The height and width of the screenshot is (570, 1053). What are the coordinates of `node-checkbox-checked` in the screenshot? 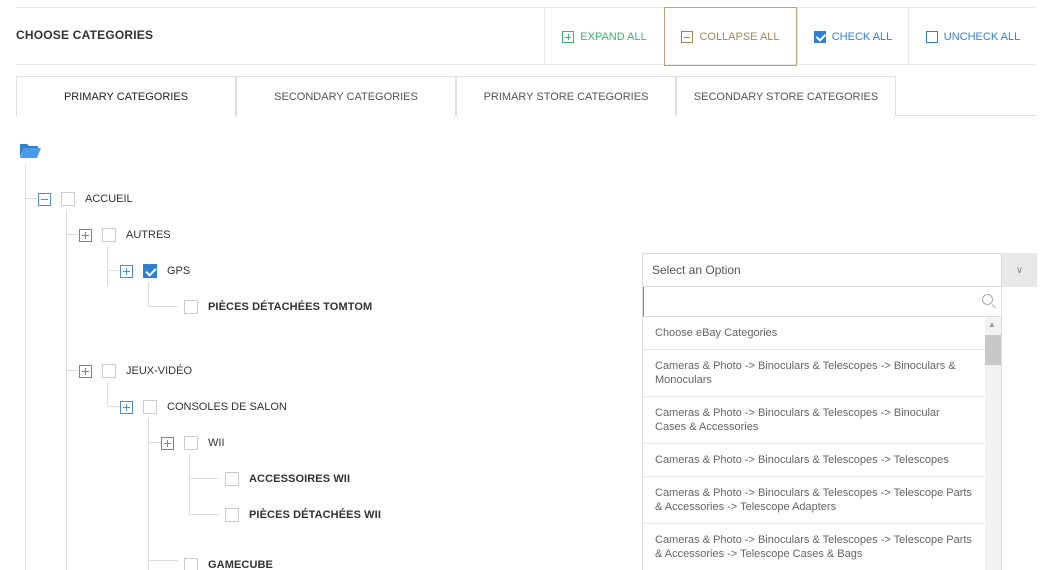 It's located at (150, 271).